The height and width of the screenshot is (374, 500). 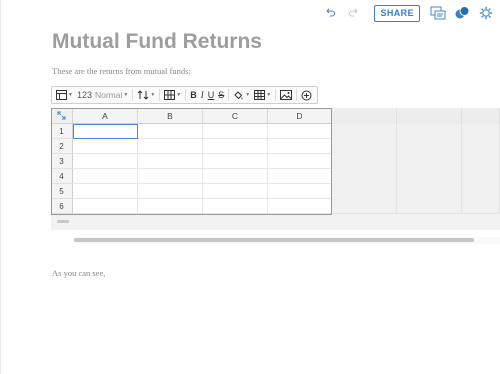 I want to click on cell-d3, so click(x=300, y=161).